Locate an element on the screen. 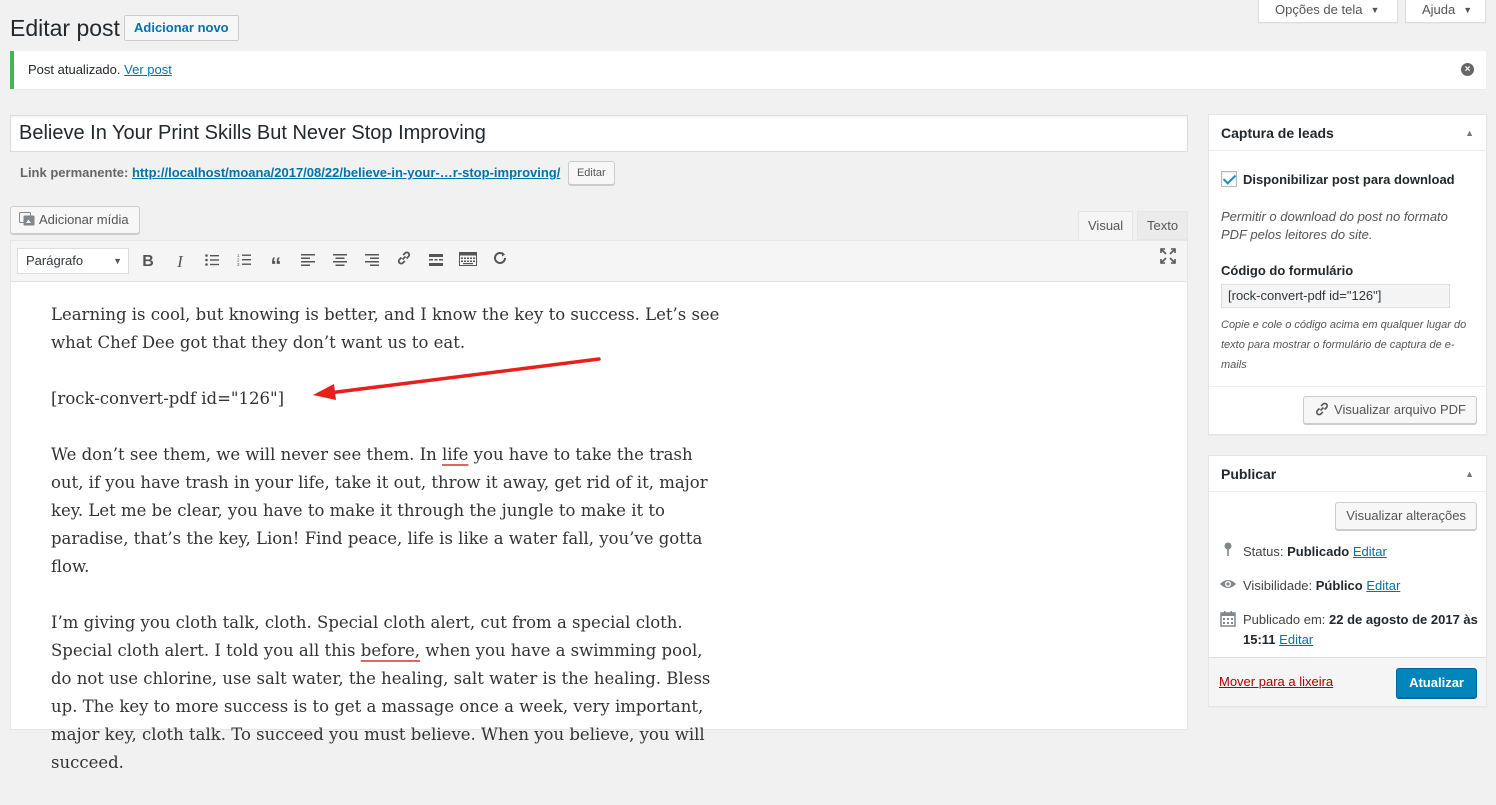 The width and height of the screenshot is (1496, 805). divider is located at coordinates (1347, 386).